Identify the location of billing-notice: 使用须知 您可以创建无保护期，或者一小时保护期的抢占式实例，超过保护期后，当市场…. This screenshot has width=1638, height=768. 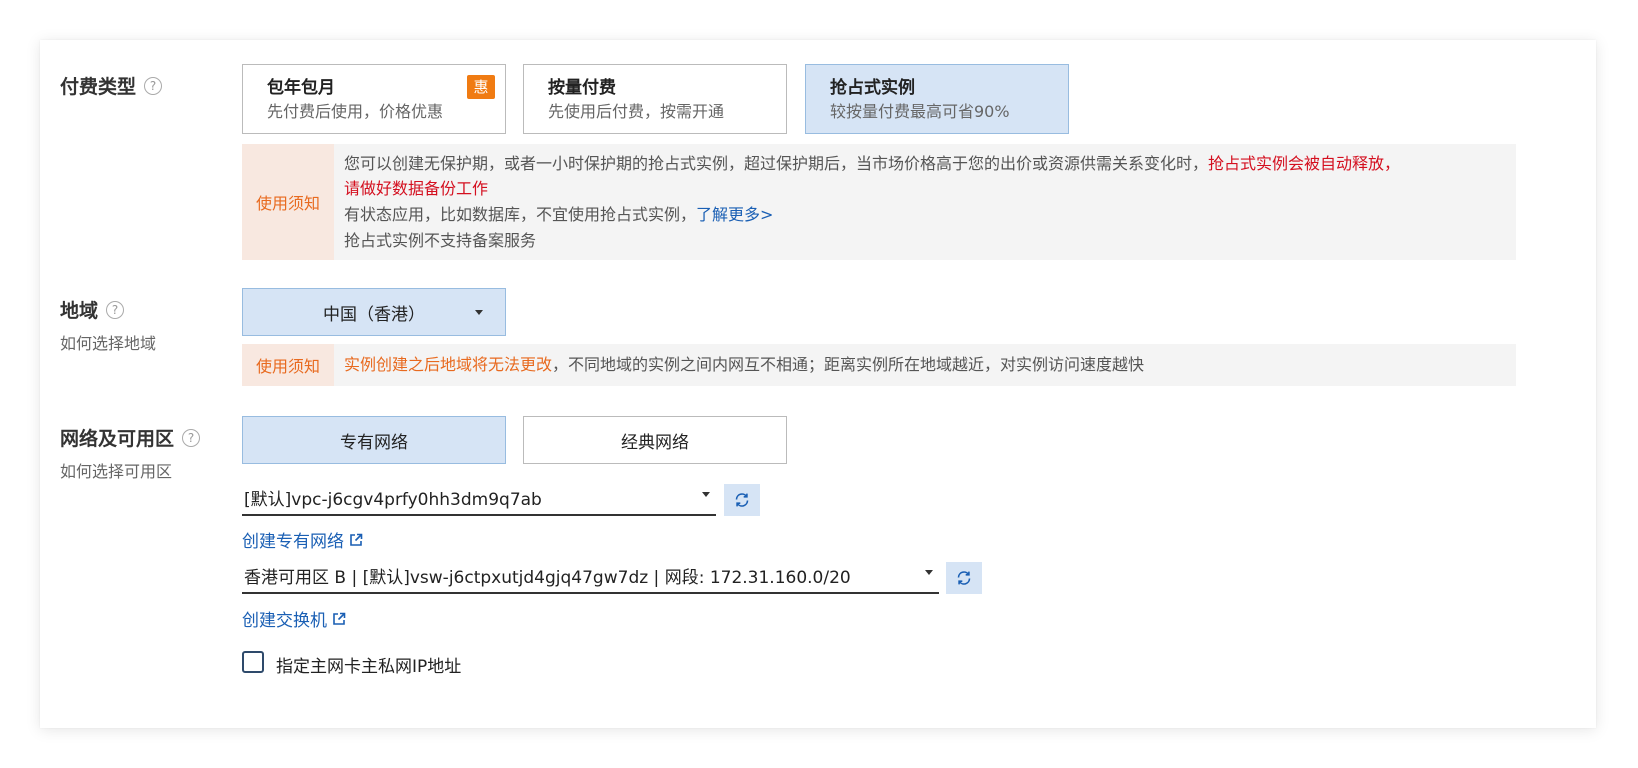
(879, 202).